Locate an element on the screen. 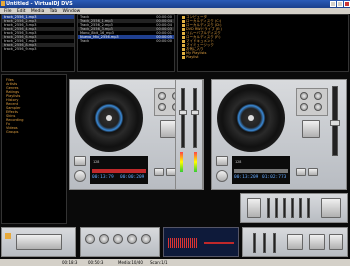  folder-icon is located at coordinates (183, 57).